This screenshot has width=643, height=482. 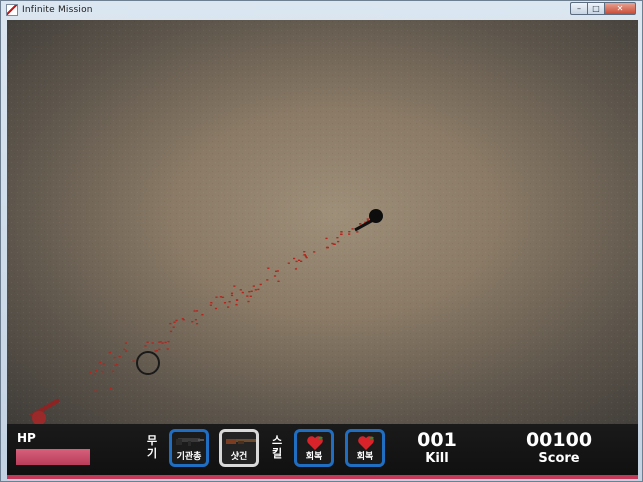 I want to click on weapon-section-label: 무 기, so click(x=152, y=447).